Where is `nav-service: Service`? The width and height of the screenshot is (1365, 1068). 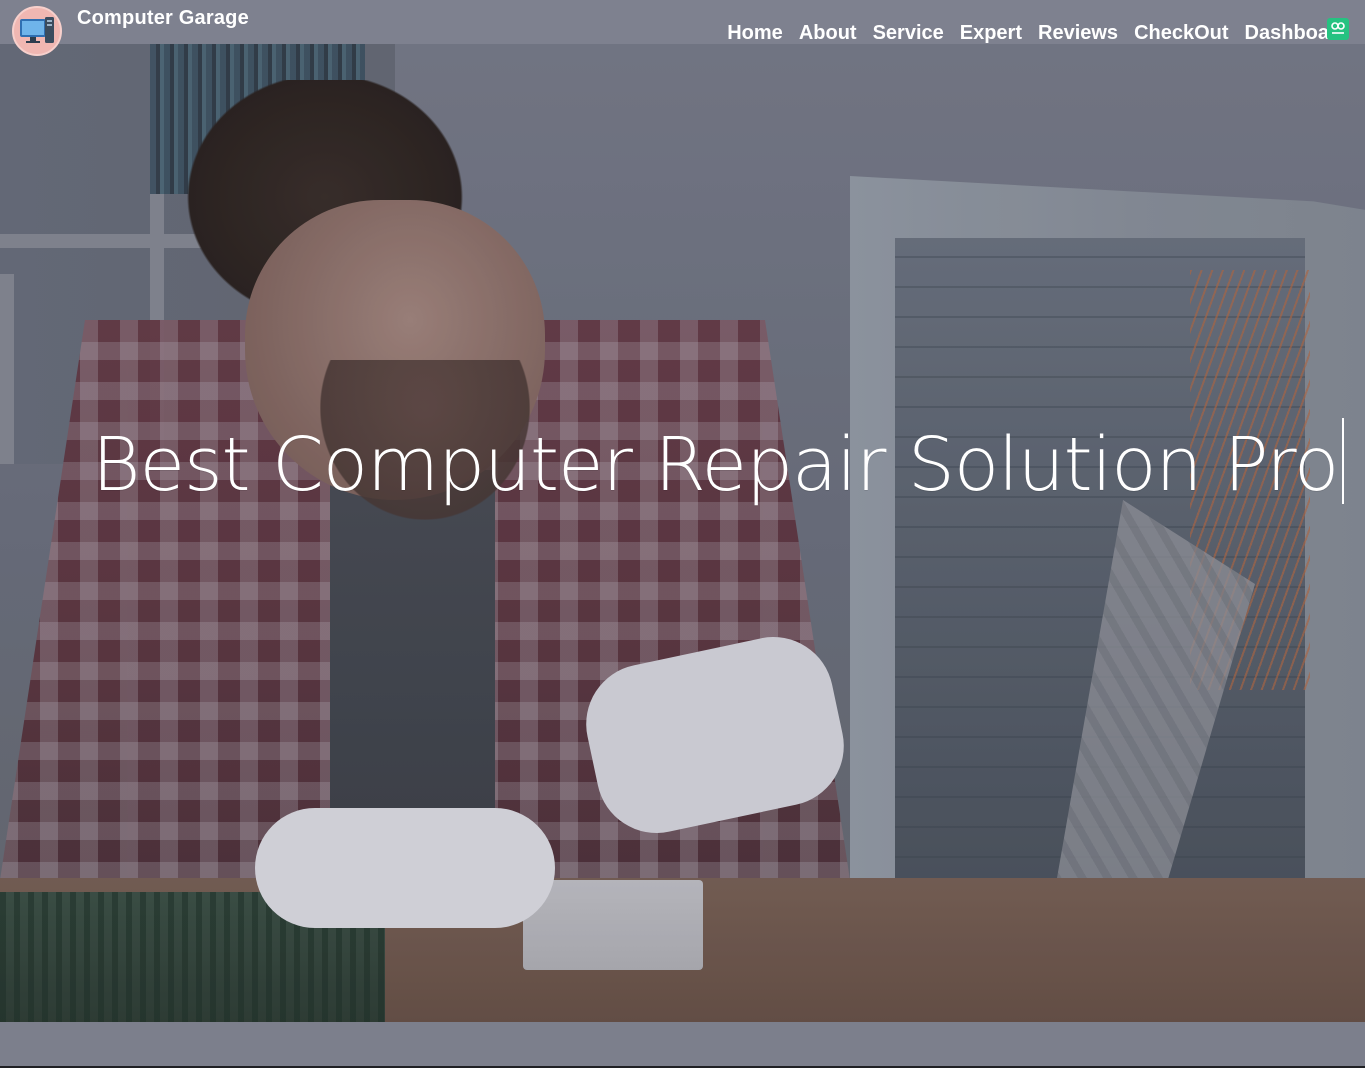 nav-service: Service is located at coordinates (908, 33).